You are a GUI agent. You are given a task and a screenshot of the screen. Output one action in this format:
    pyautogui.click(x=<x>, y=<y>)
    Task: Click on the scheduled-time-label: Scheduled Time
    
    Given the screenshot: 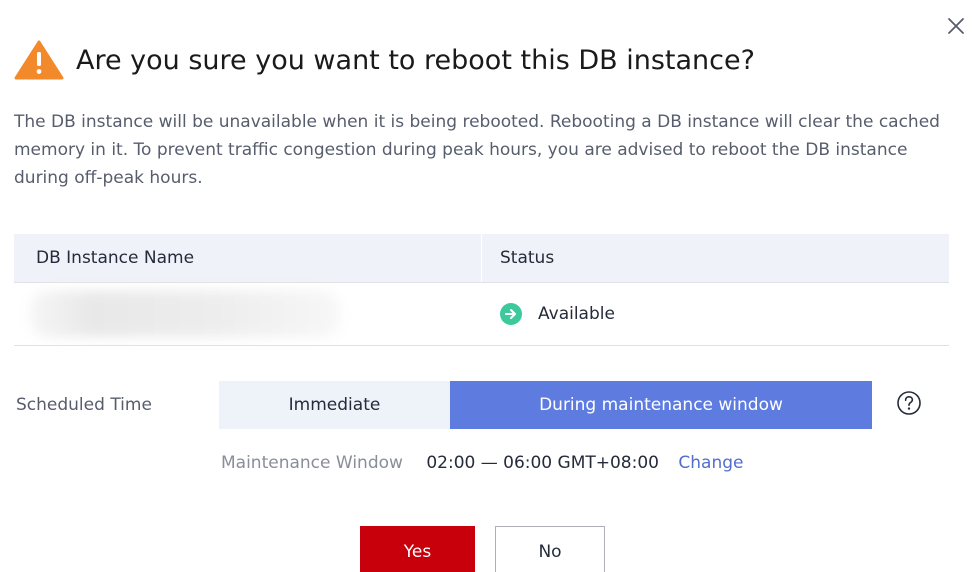 What is the action you would take?
    pyautogui.click(x=84, y=405)
    